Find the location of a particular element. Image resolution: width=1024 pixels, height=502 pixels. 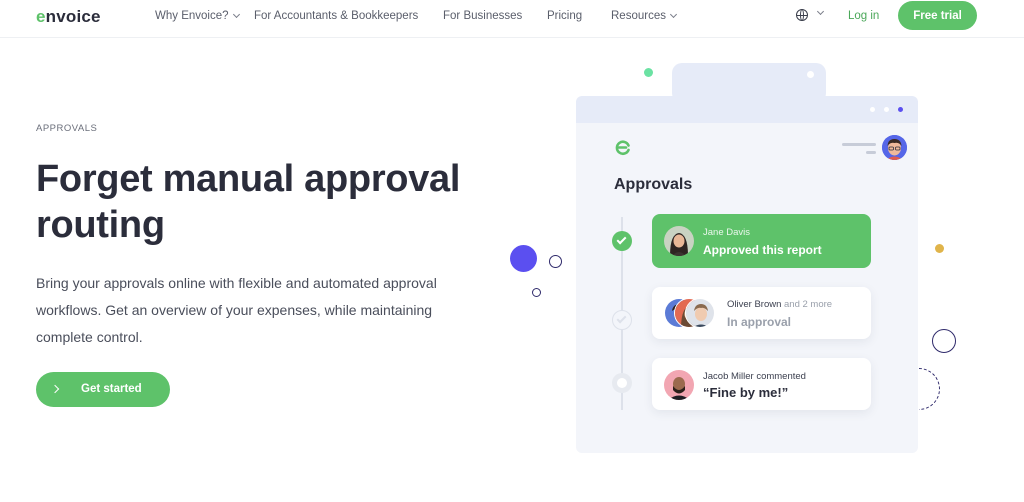

nav-pricing-label: Pricing is located at coordinates (565, 16).